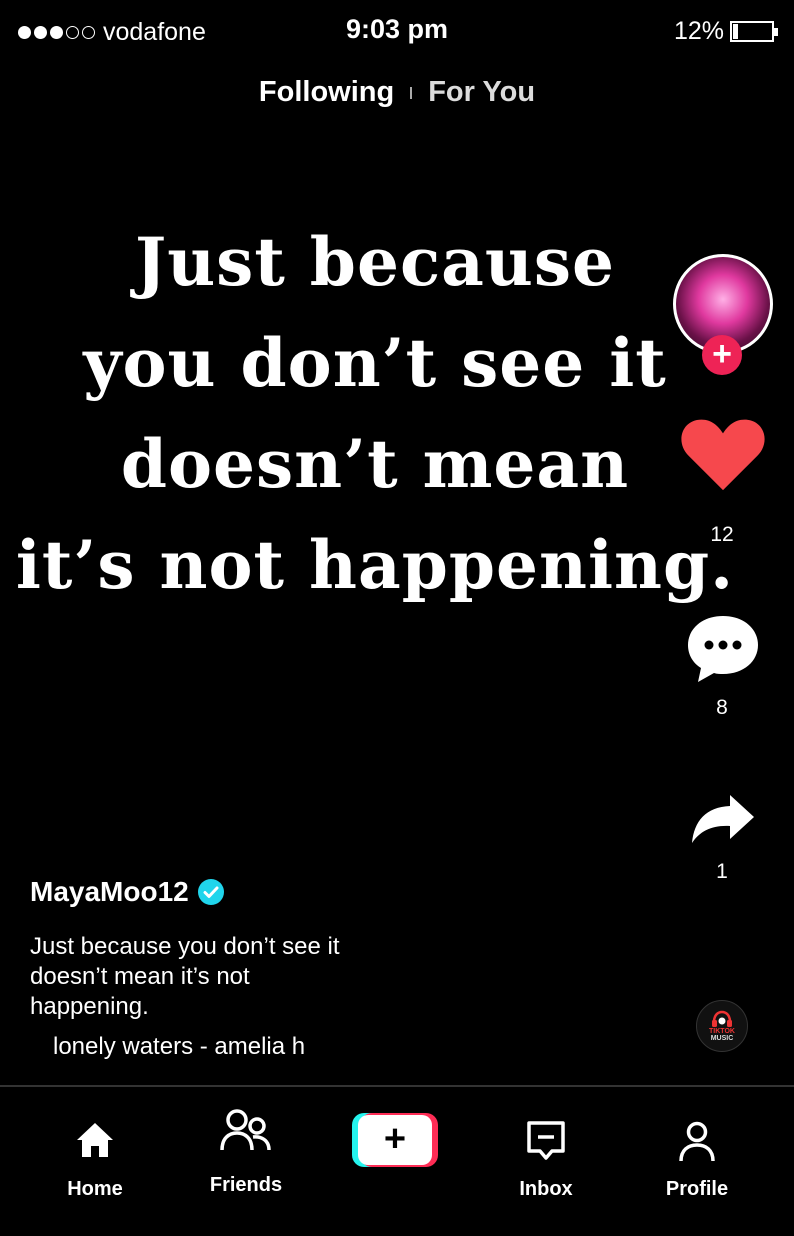 The width and height of the screenshot is (794, 1236). What do you see at coordinates (210, 892) in the screenshot?
I see `verified-badge-icon` at bounding box center [210, 892].